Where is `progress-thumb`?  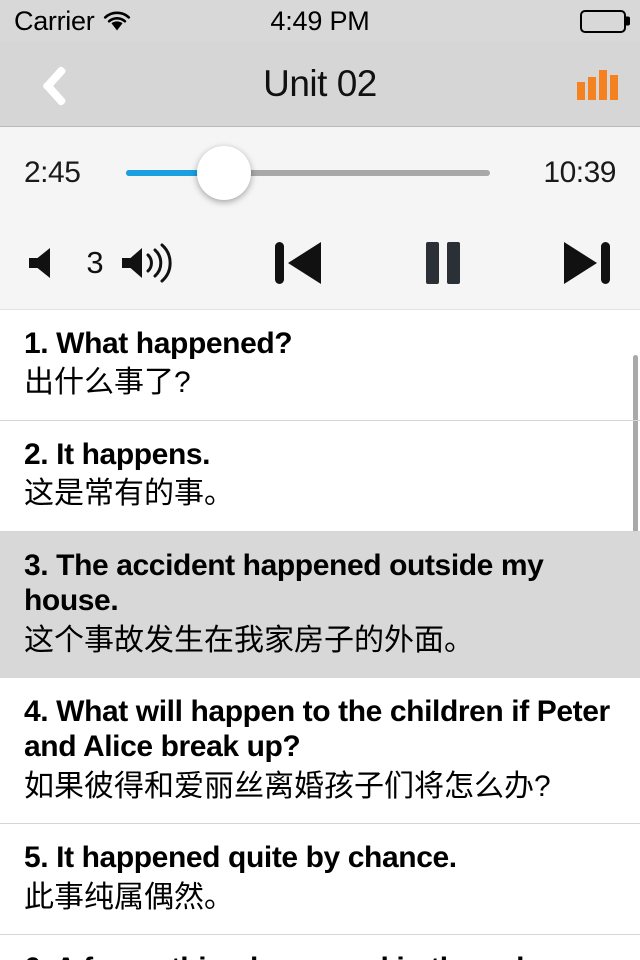
progress-thumb is located at coordinates (224, 173).